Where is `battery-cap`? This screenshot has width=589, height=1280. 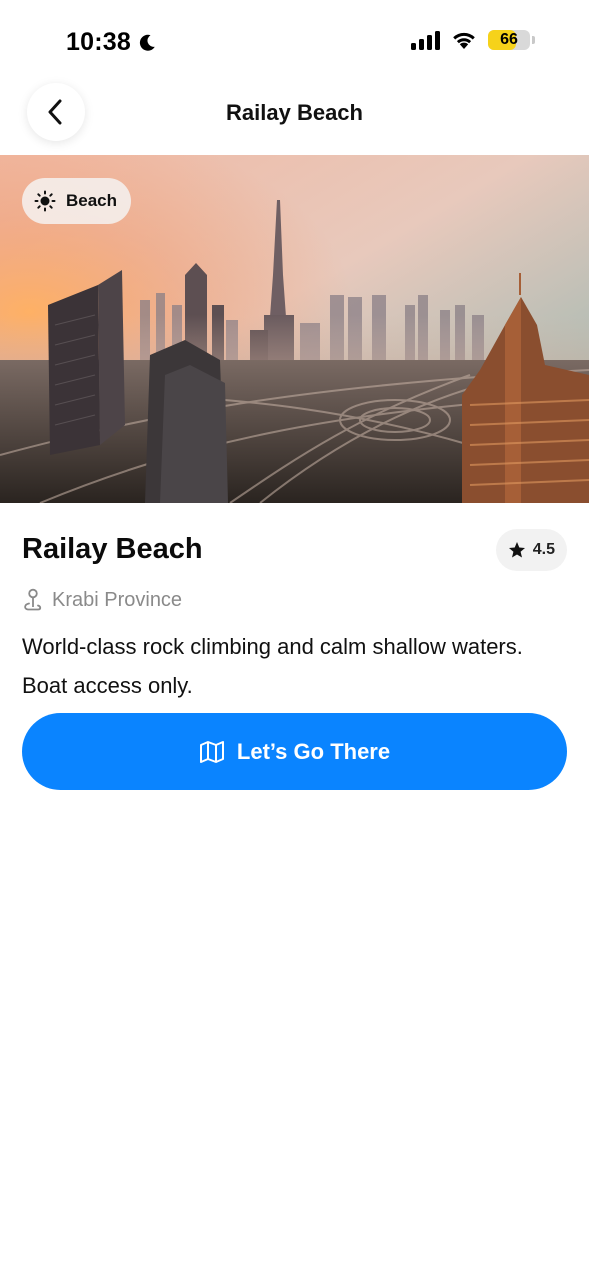
battery-cap is located at coordinates (533, 40).